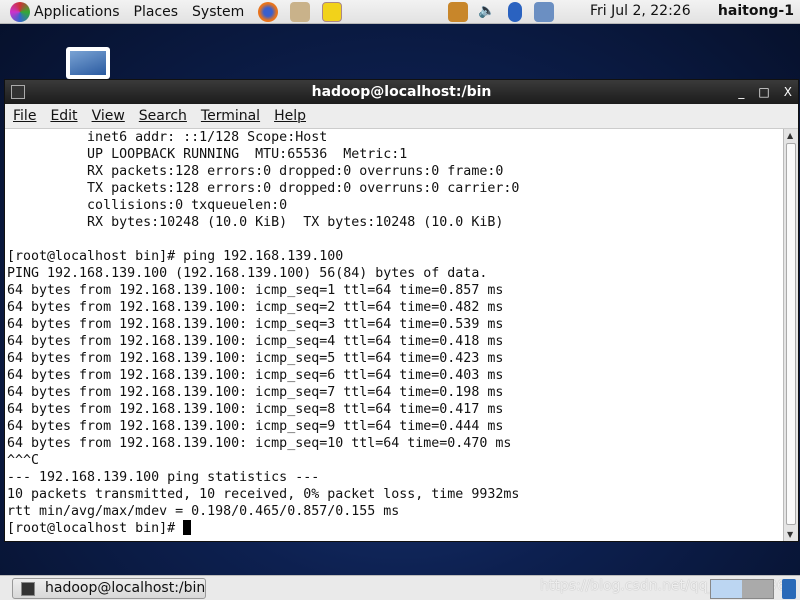  I want to click on terminal-line: collisions:0 txqueuelen:0, so click(147, 205).